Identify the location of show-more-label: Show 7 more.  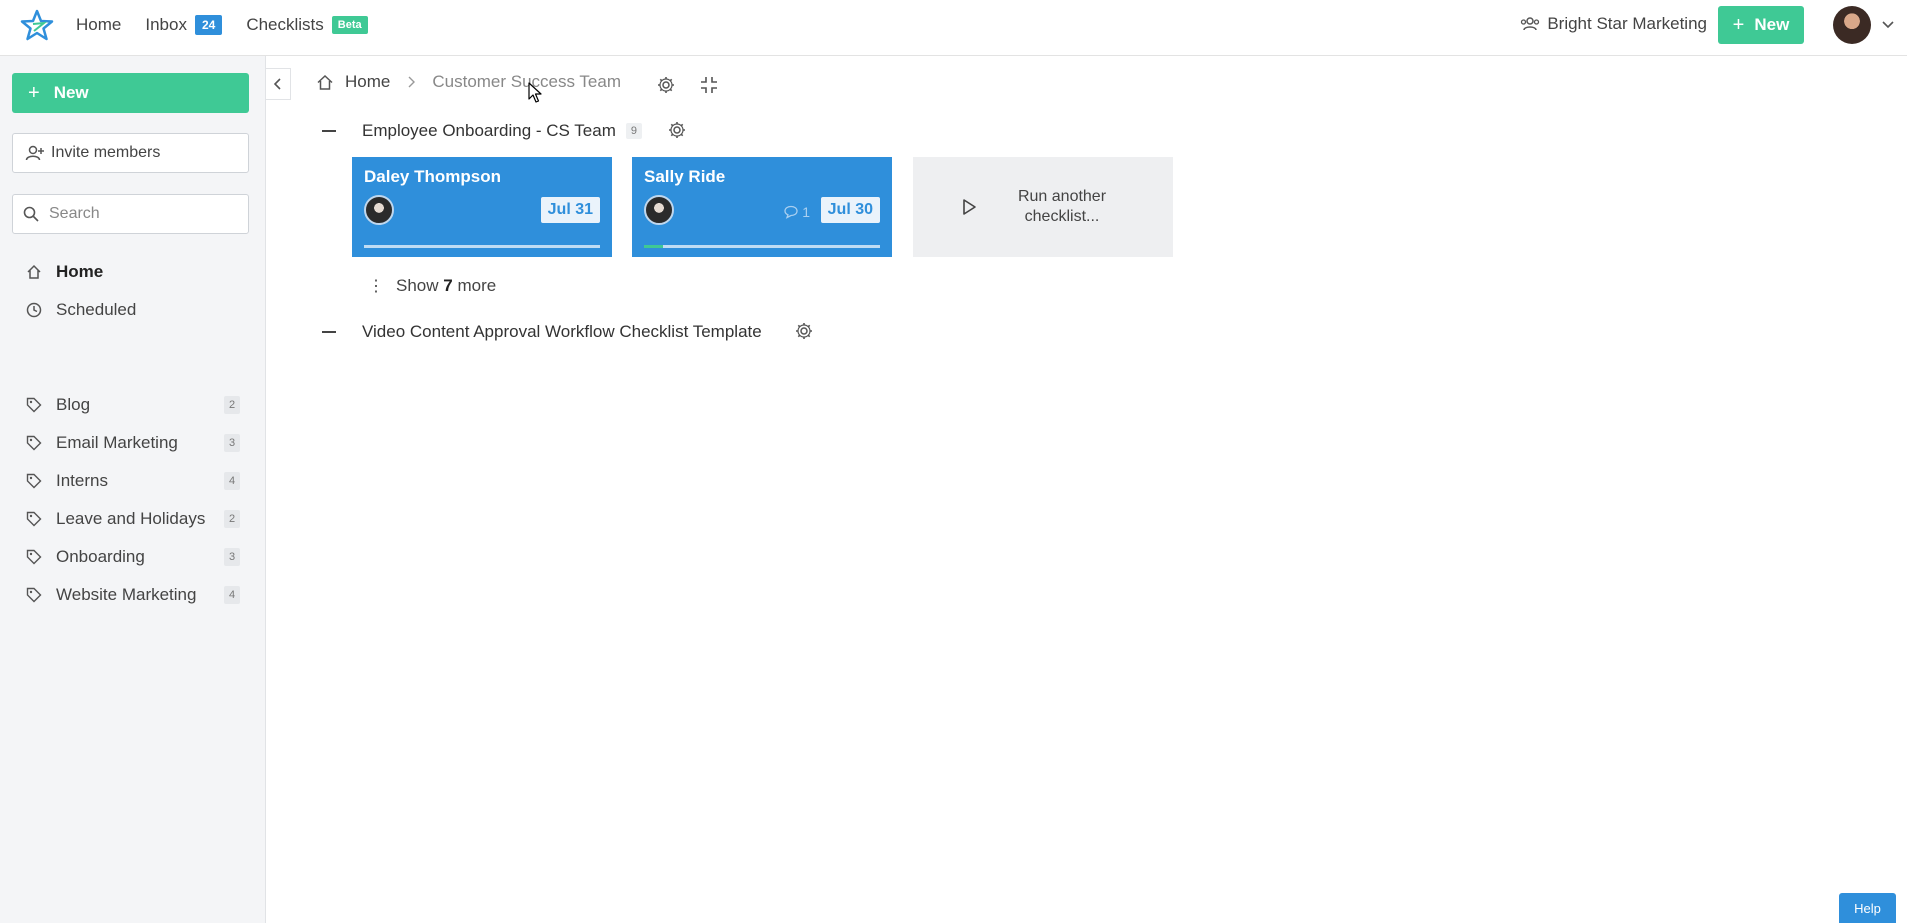
(446, 286).